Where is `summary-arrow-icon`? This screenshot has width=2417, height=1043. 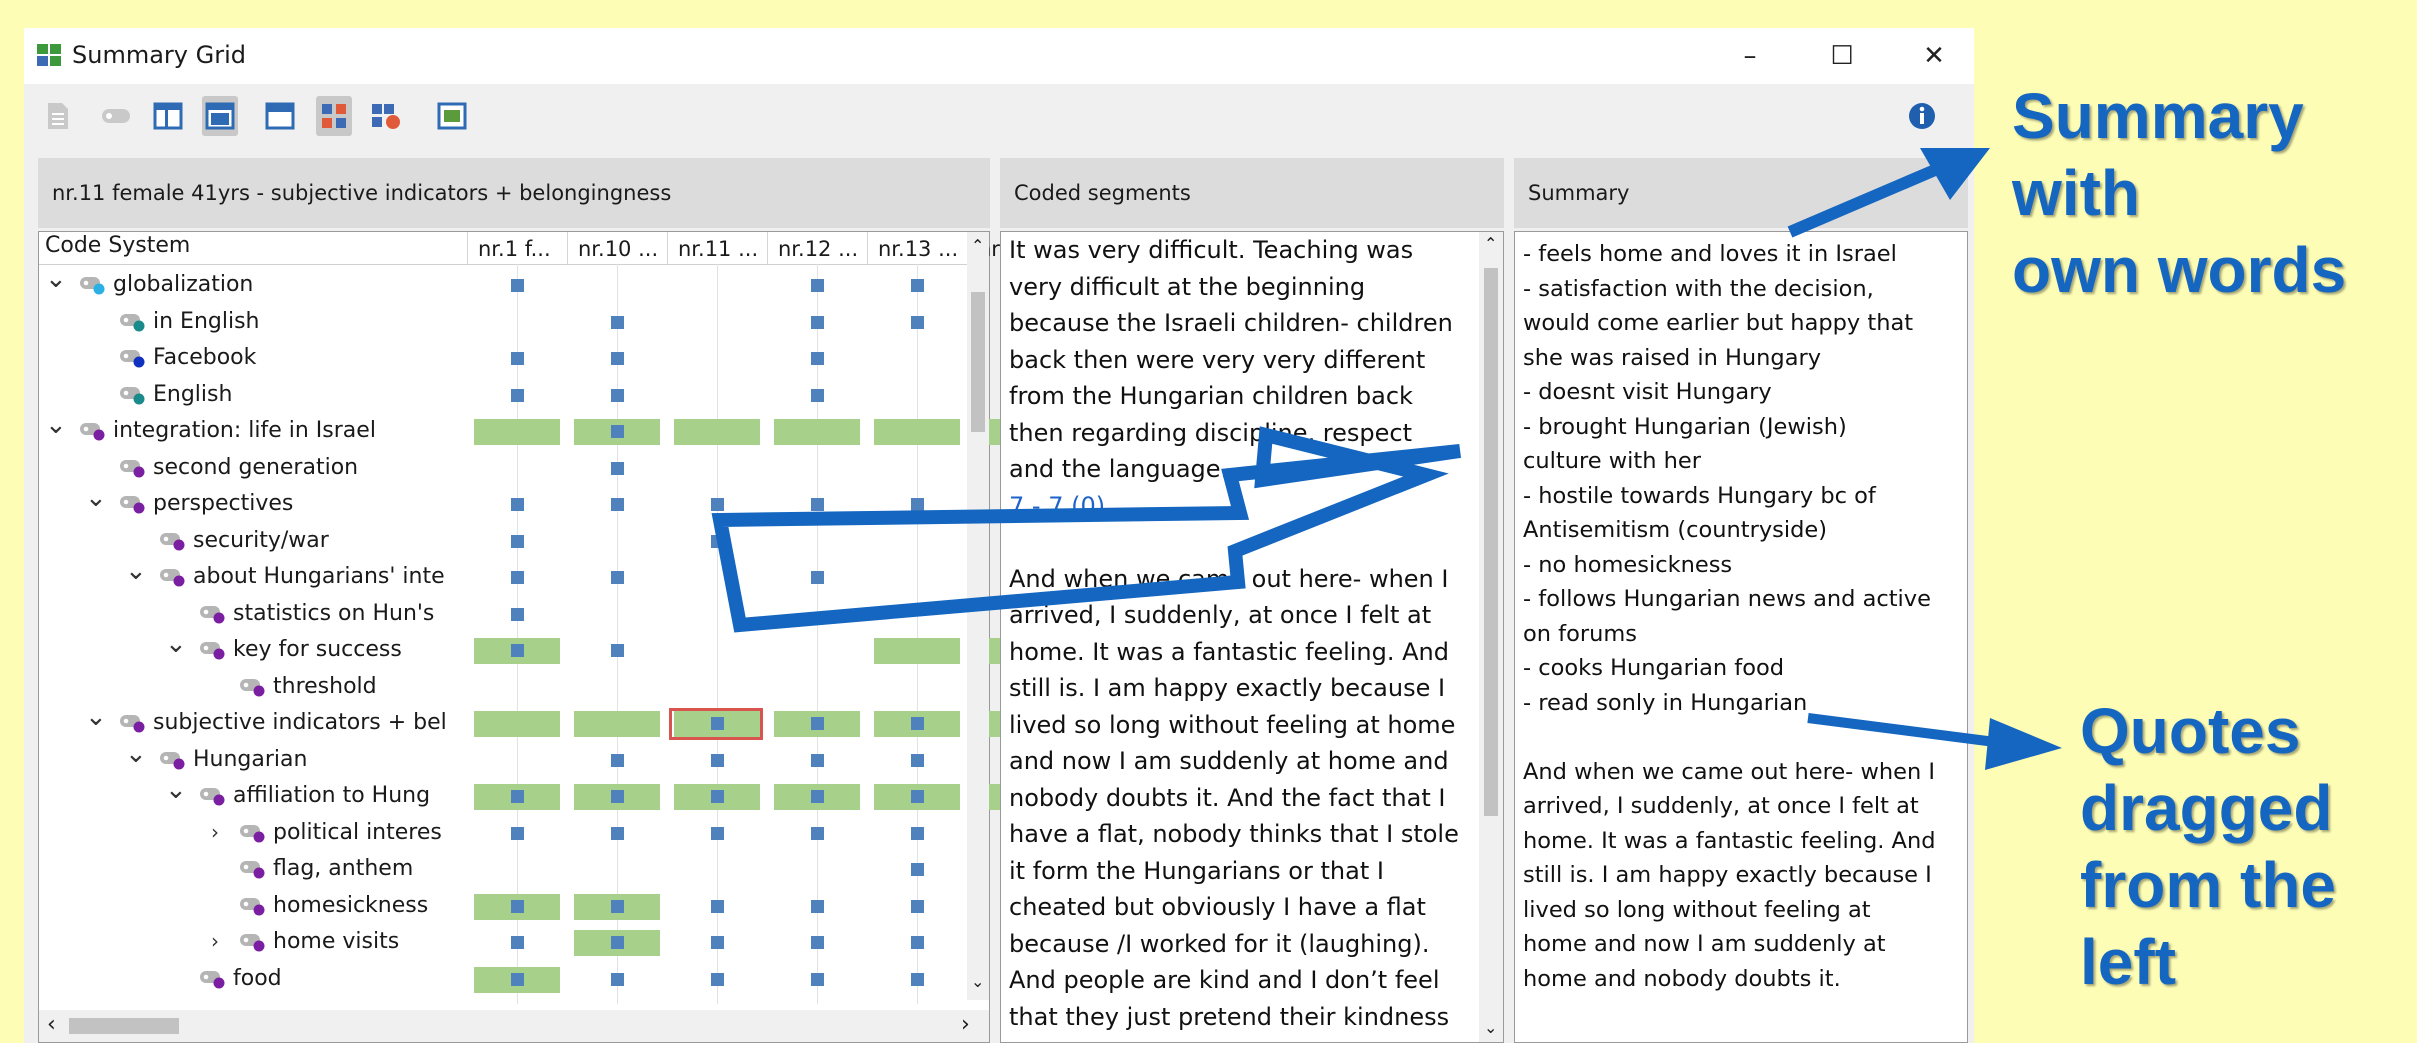 summary-arrow-icon is located at coordinates (1888, 193).